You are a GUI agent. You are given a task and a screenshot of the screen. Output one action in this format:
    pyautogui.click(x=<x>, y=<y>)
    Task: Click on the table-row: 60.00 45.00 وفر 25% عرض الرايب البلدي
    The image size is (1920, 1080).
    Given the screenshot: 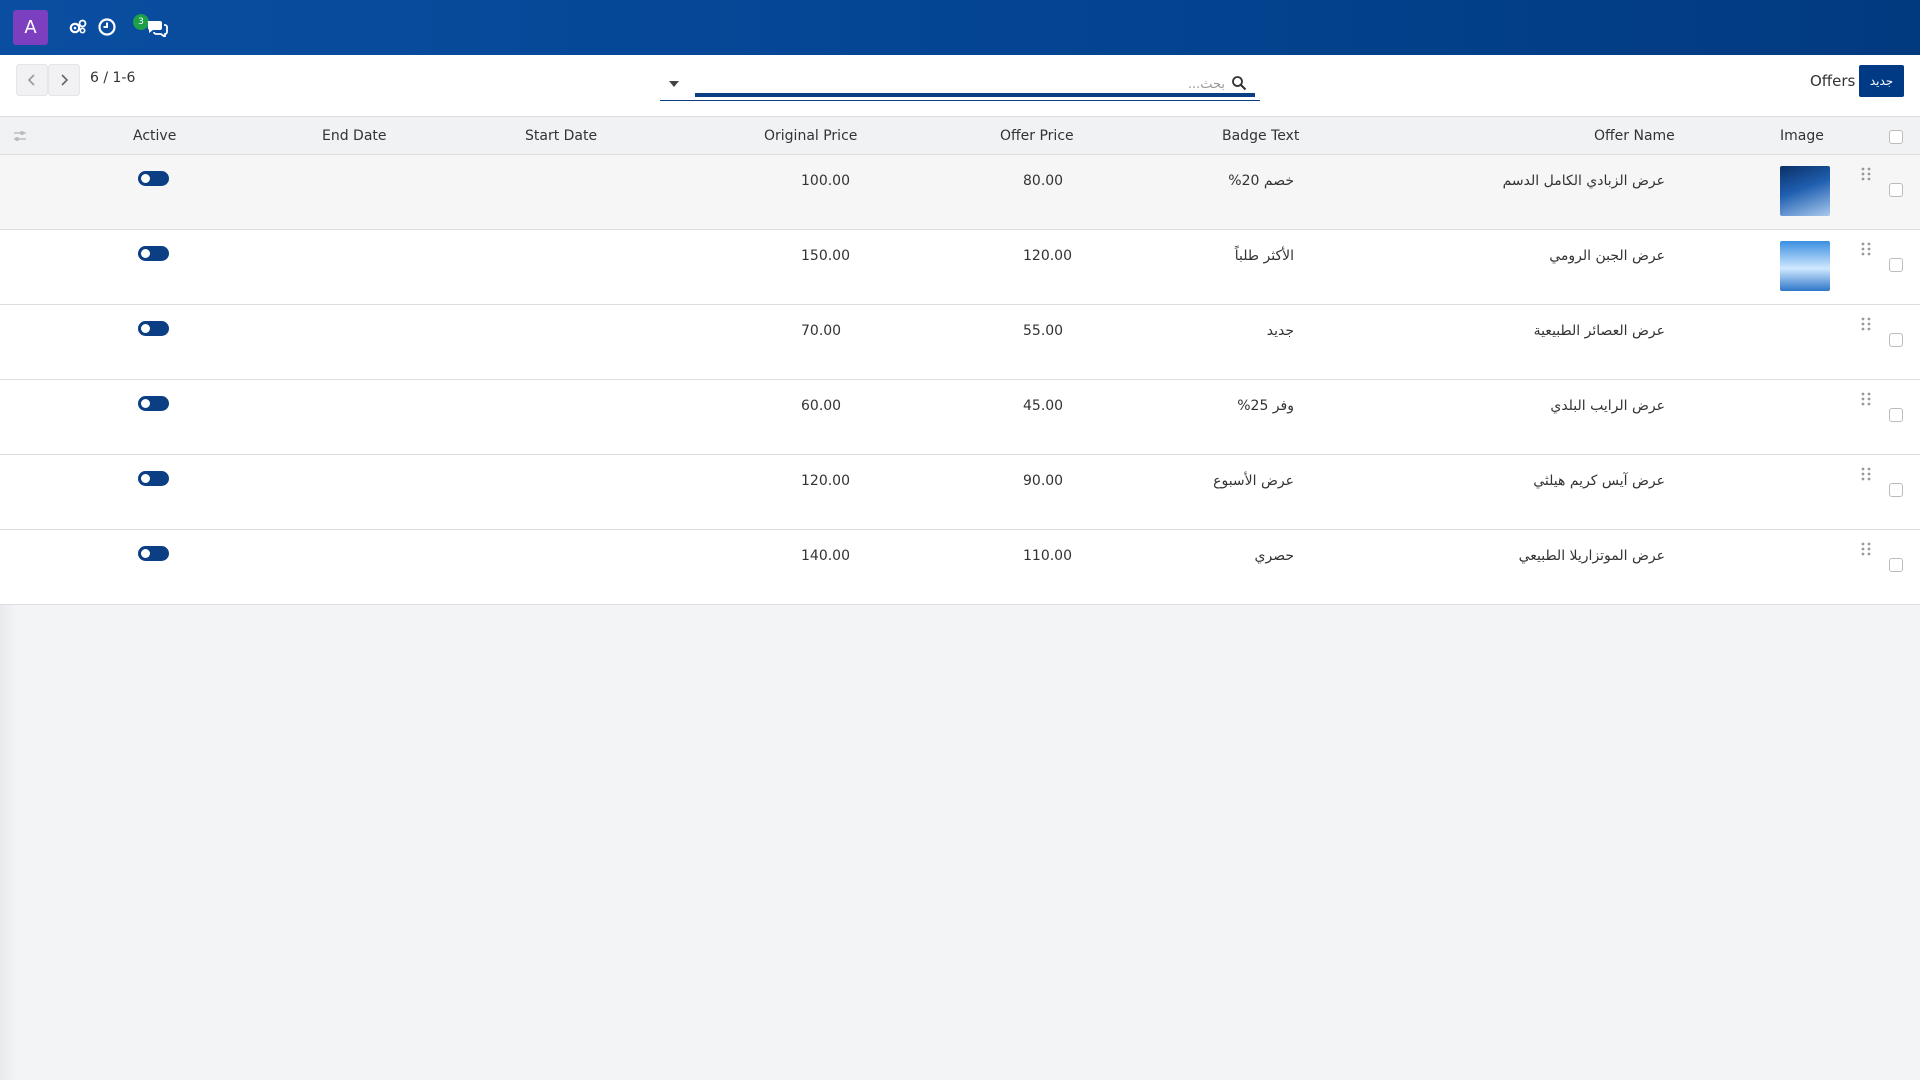 What is the action you would take?
    pyautogui.click(x=960, y=417)
    